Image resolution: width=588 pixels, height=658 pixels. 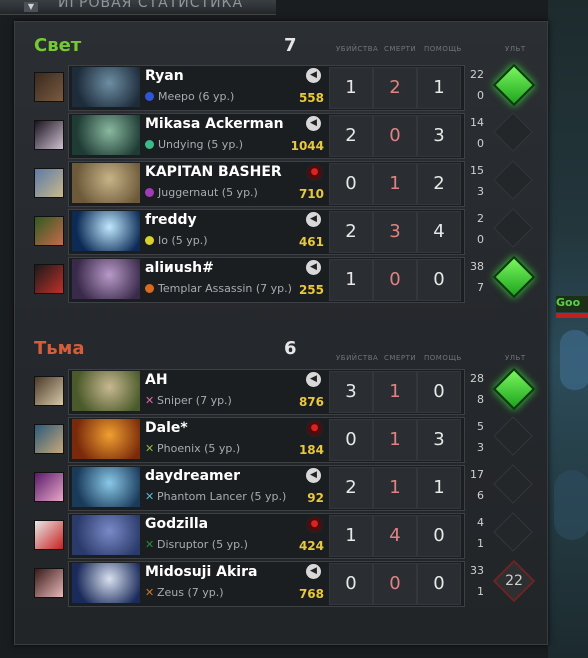 I want to click on player-name: aliиush#, so click(x=179, y=268).